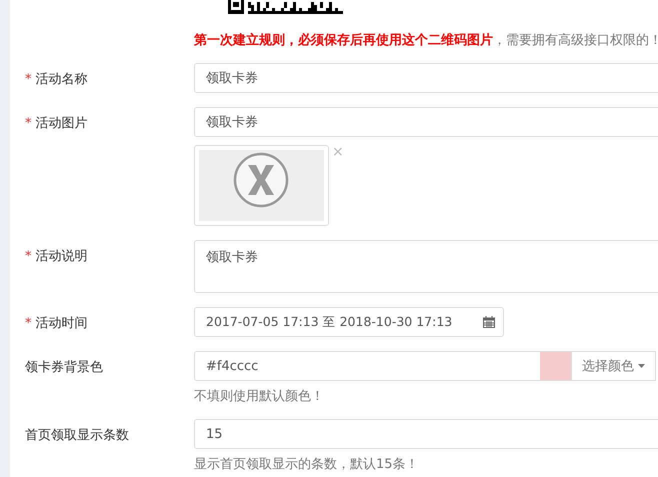 The image size is (658, 477). What do you see at coordinates (489, 322) in the screenshot?
I see `calendar-icon` at bounding box center [489, 322].